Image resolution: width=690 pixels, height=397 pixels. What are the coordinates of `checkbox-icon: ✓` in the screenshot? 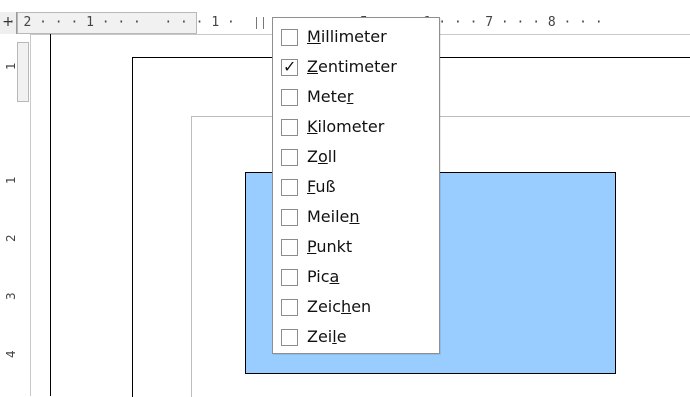 It's located at (289, 66).